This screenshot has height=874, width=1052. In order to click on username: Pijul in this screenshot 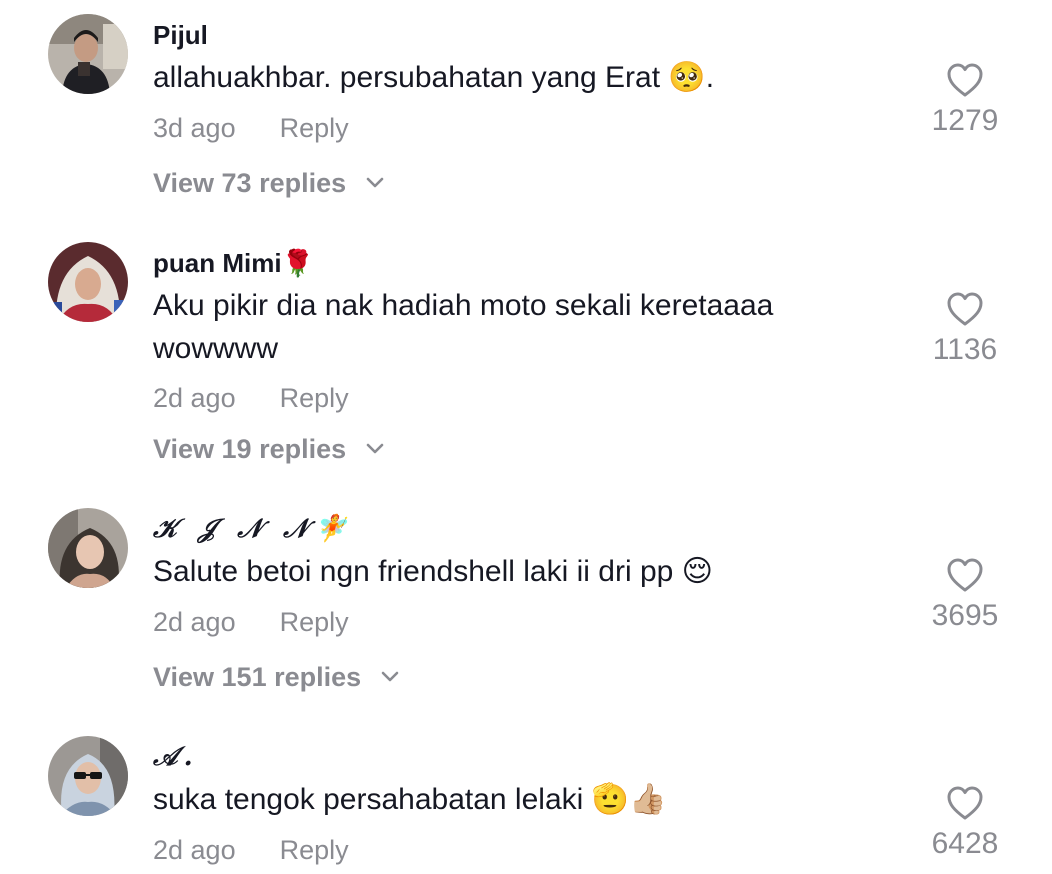, I will do `click(180, 35)`.